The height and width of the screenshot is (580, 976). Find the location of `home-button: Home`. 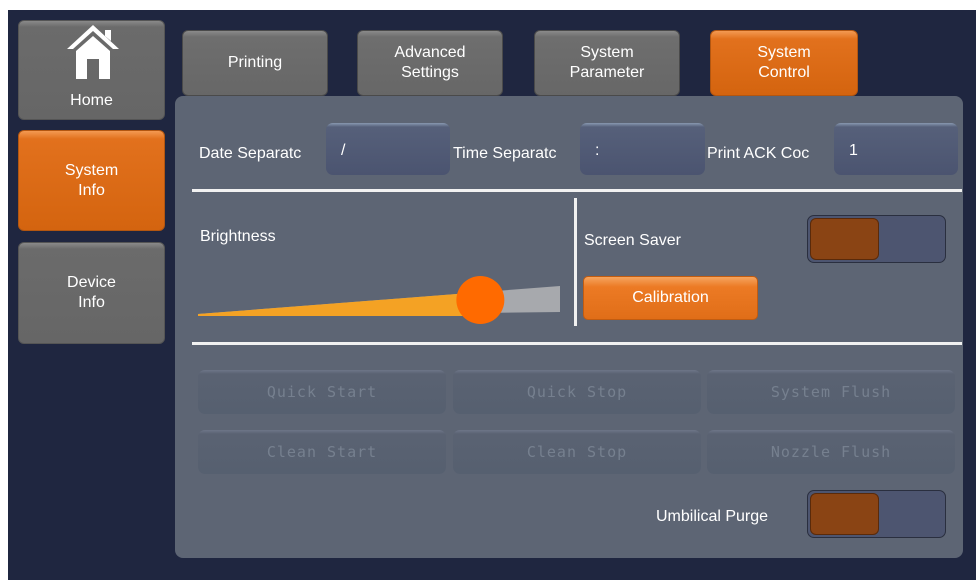

home-button: Home is located at coordinates (91, 70).